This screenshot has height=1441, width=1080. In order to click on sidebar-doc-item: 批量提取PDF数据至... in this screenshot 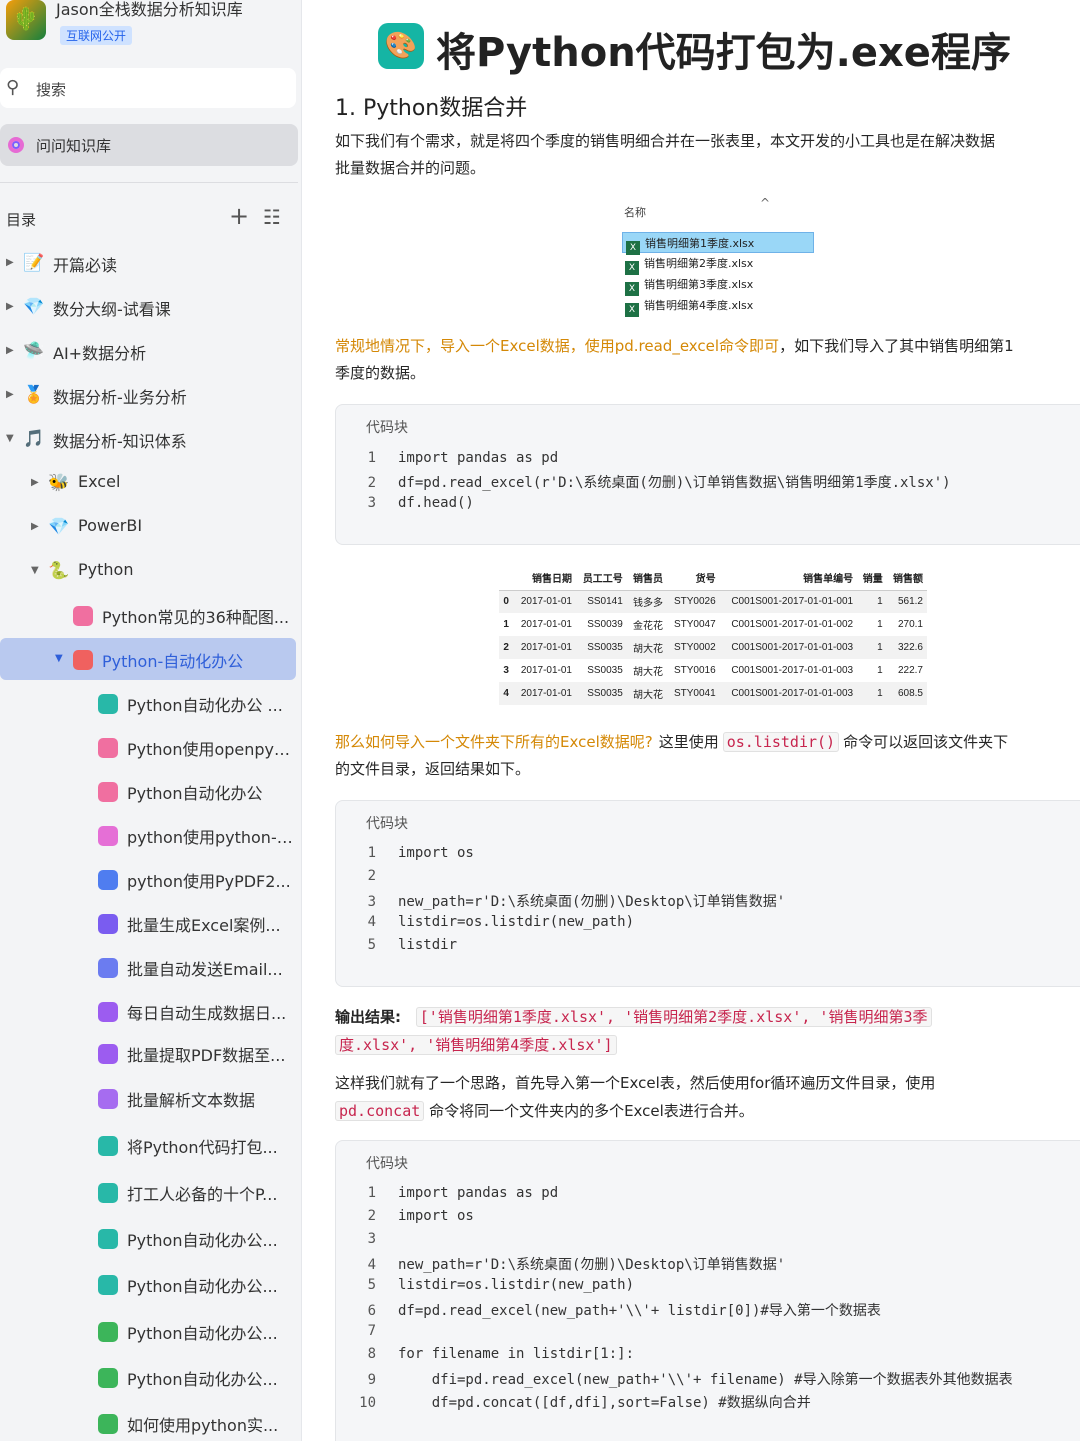, I will do `click(148, 1053)`.